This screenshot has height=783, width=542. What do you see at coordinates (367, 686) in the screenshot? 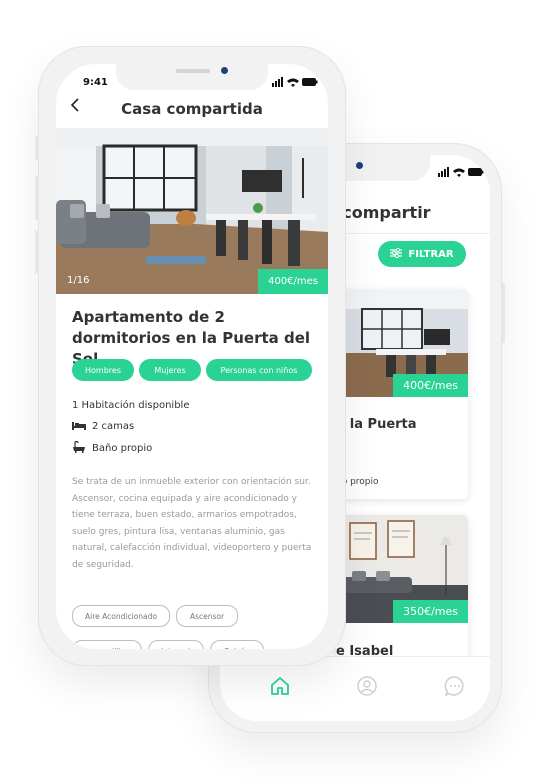
I see `profile-icon` at bounding box center [367, 686].